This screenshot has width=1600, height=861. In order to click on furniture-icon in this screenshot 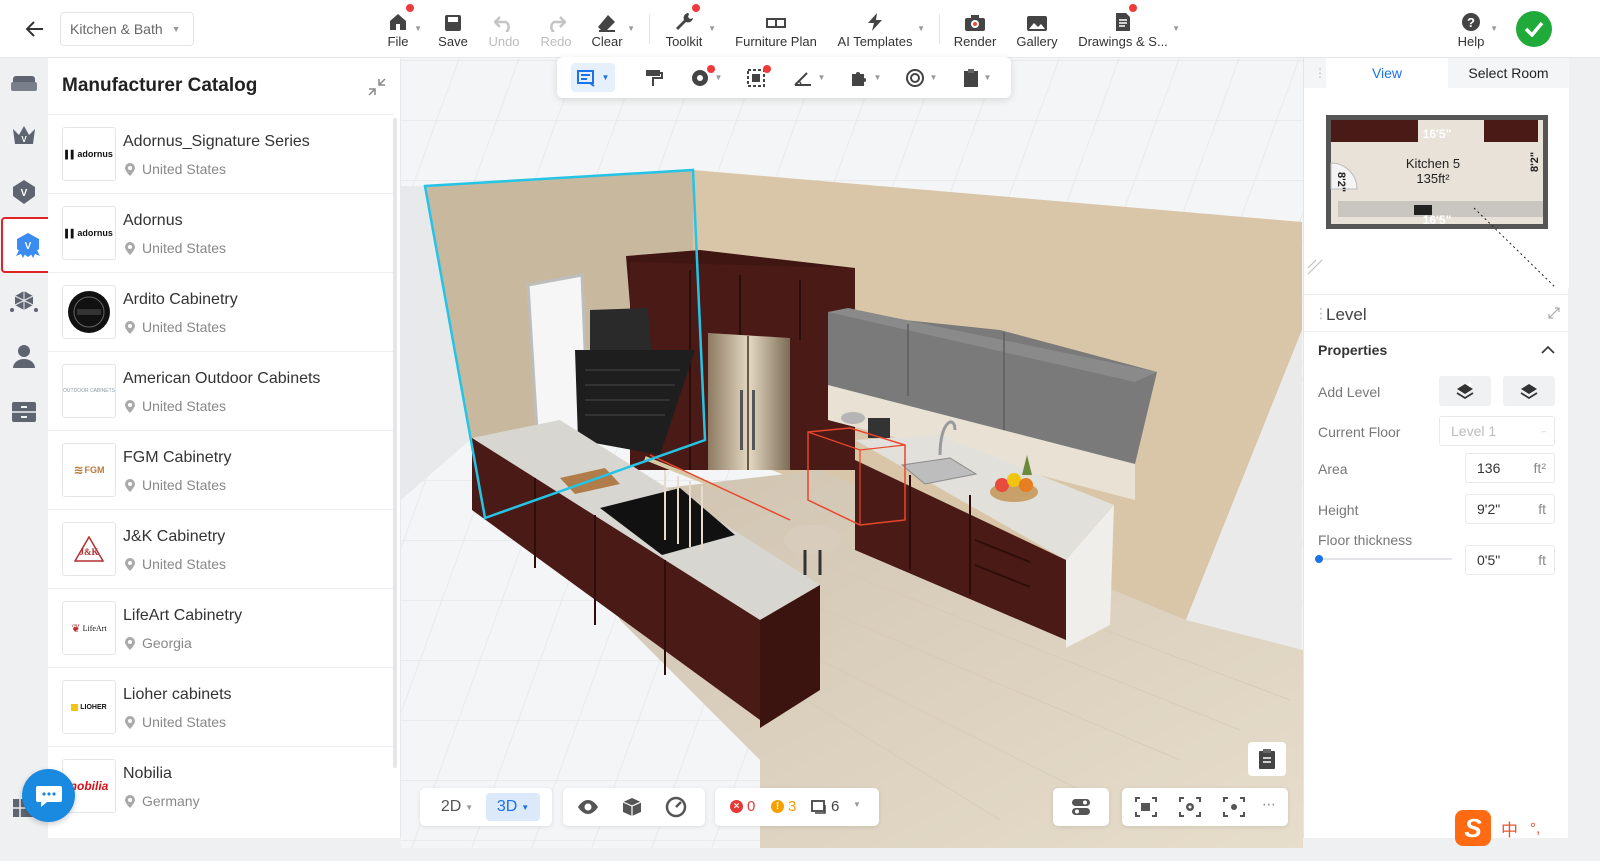, I will do `click(776, 23)`.